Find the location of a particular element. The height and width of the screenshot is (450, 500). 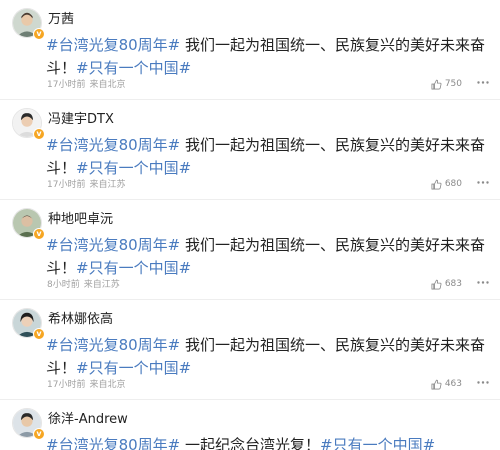

like-count: 680 is located at coordinates (453, 184).